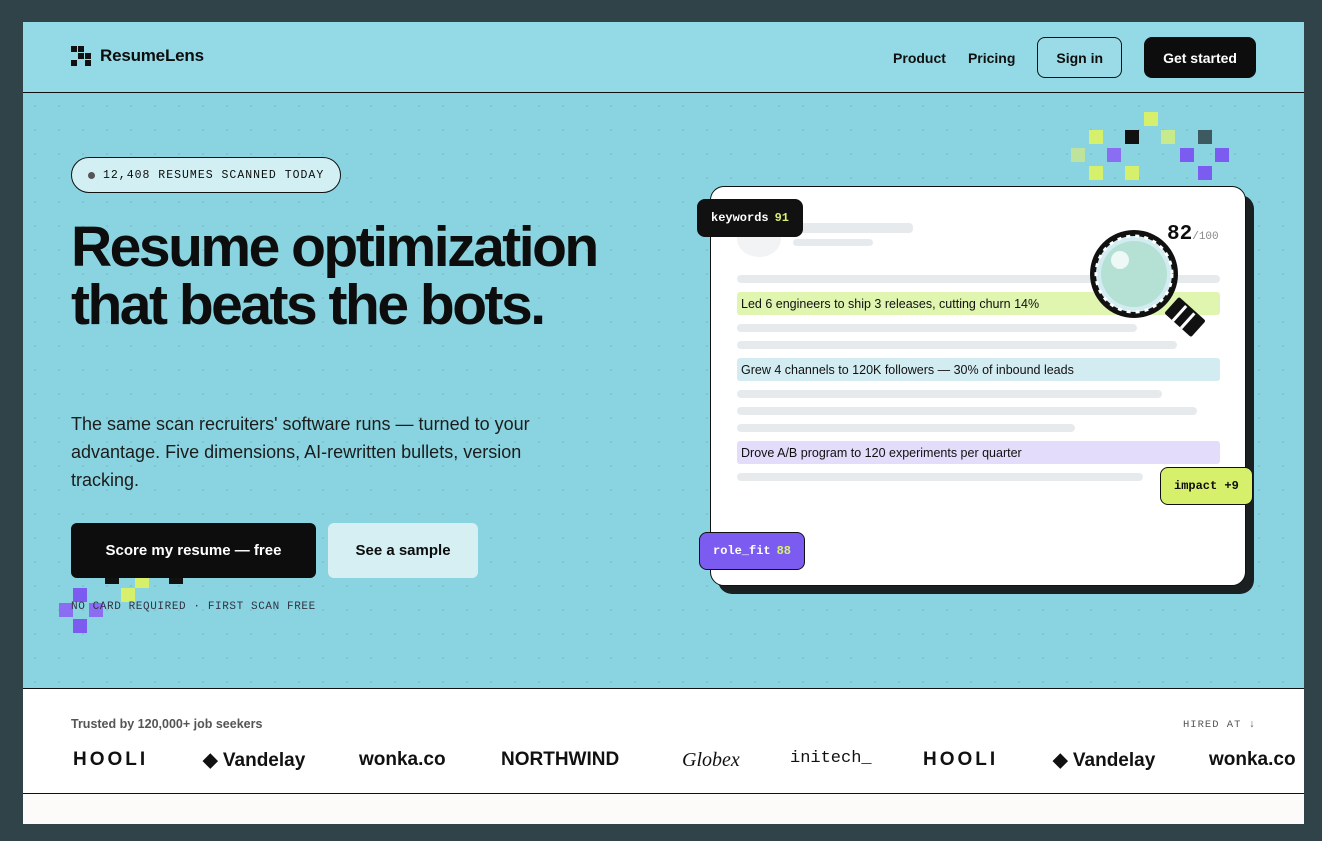  I want to click on status-dot-icon, so click(91, 175).